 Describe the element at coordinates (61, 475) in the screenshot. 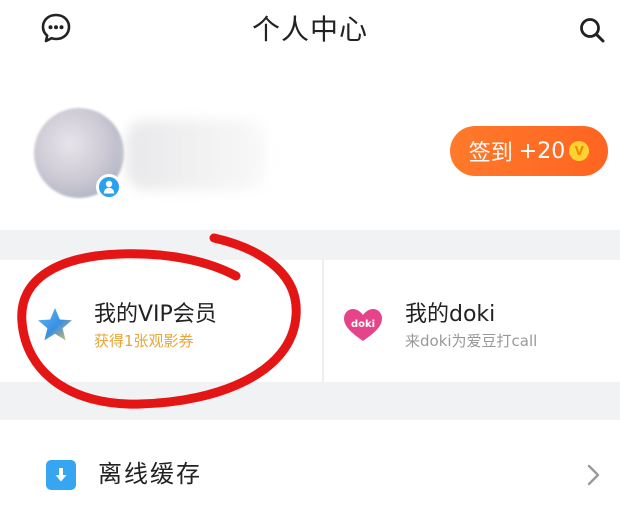

I see `download-icon` at that location.